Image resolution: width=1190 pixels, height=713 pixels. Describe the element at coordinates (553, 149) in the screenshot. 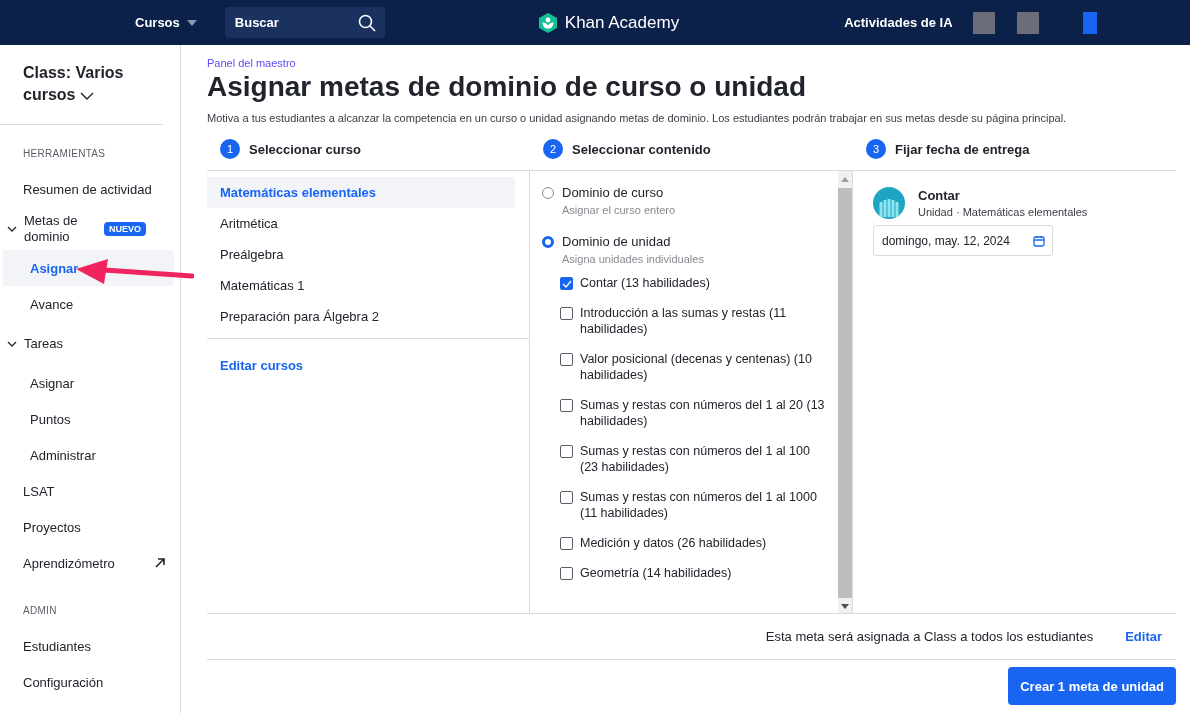

I see `step-number: 2` at that location.